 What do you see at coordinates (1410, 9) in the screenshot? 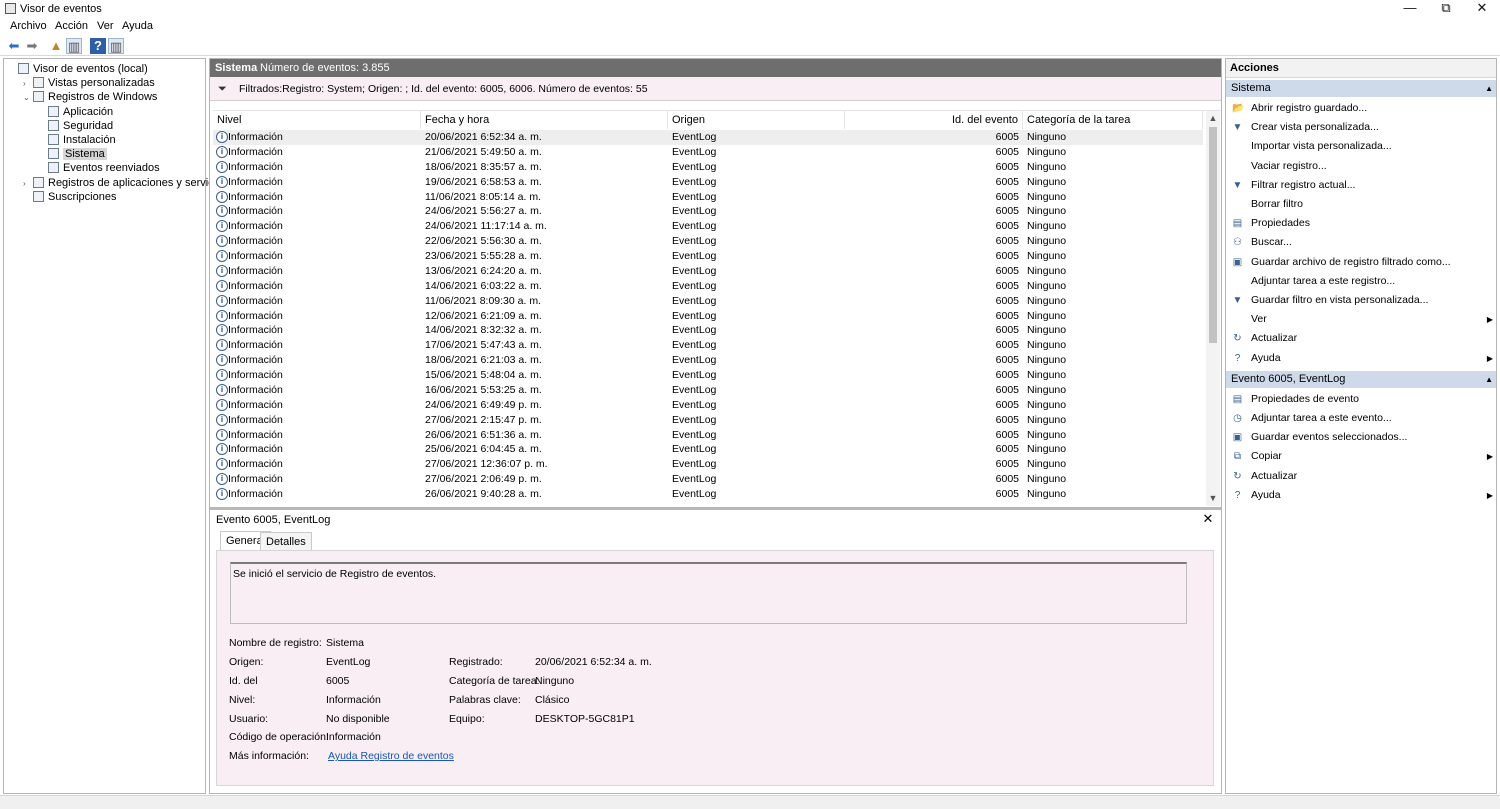
I see `minimize-button: —` at bounding box center [1410, 9].